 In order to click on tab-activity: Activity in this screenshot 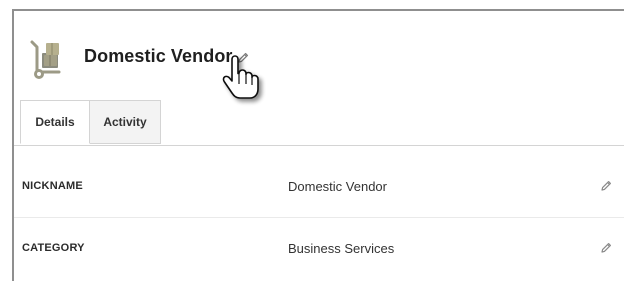, I will do `click(125, 122)`.